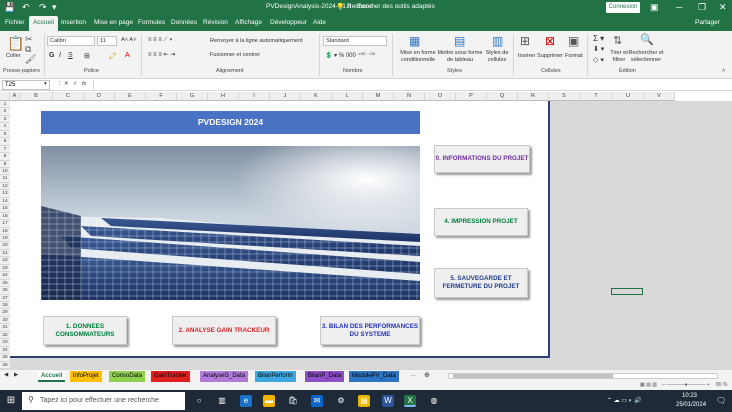 This screenshot has height=412, width=732. What do you see at coordinates (68, 96) in the screenshot?
I see `column-header: C` at bounding box center [68, 96].